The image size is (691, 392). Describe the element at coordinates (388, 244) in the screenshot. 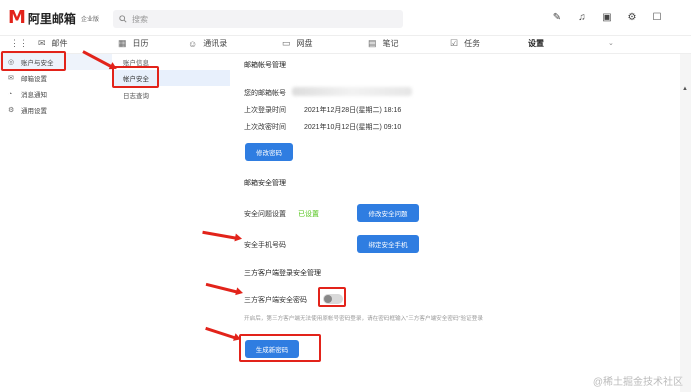

I see `bind-security-phone-button: 绑定安全手机` at that location.